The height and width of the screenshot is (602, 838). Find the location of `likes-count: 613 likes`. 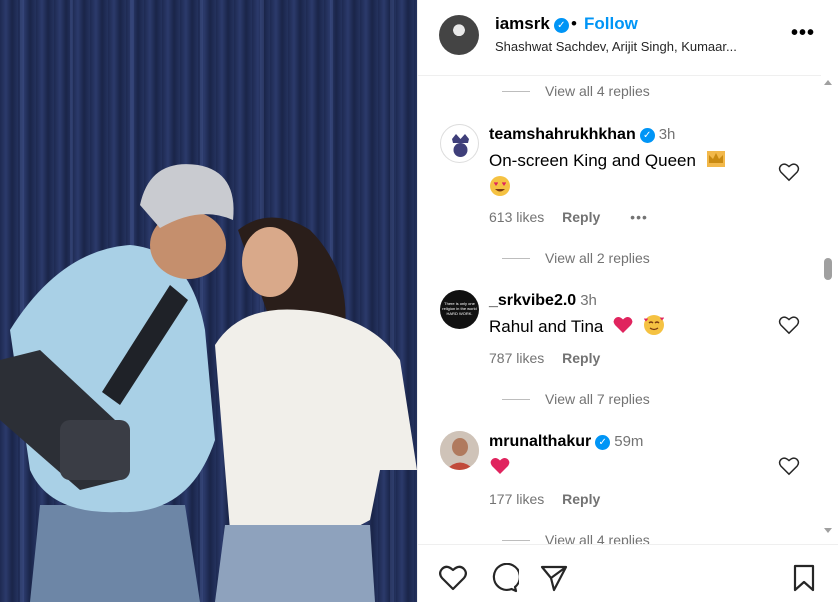

likes-count: 613 likes is located at coordinates (516, 217).